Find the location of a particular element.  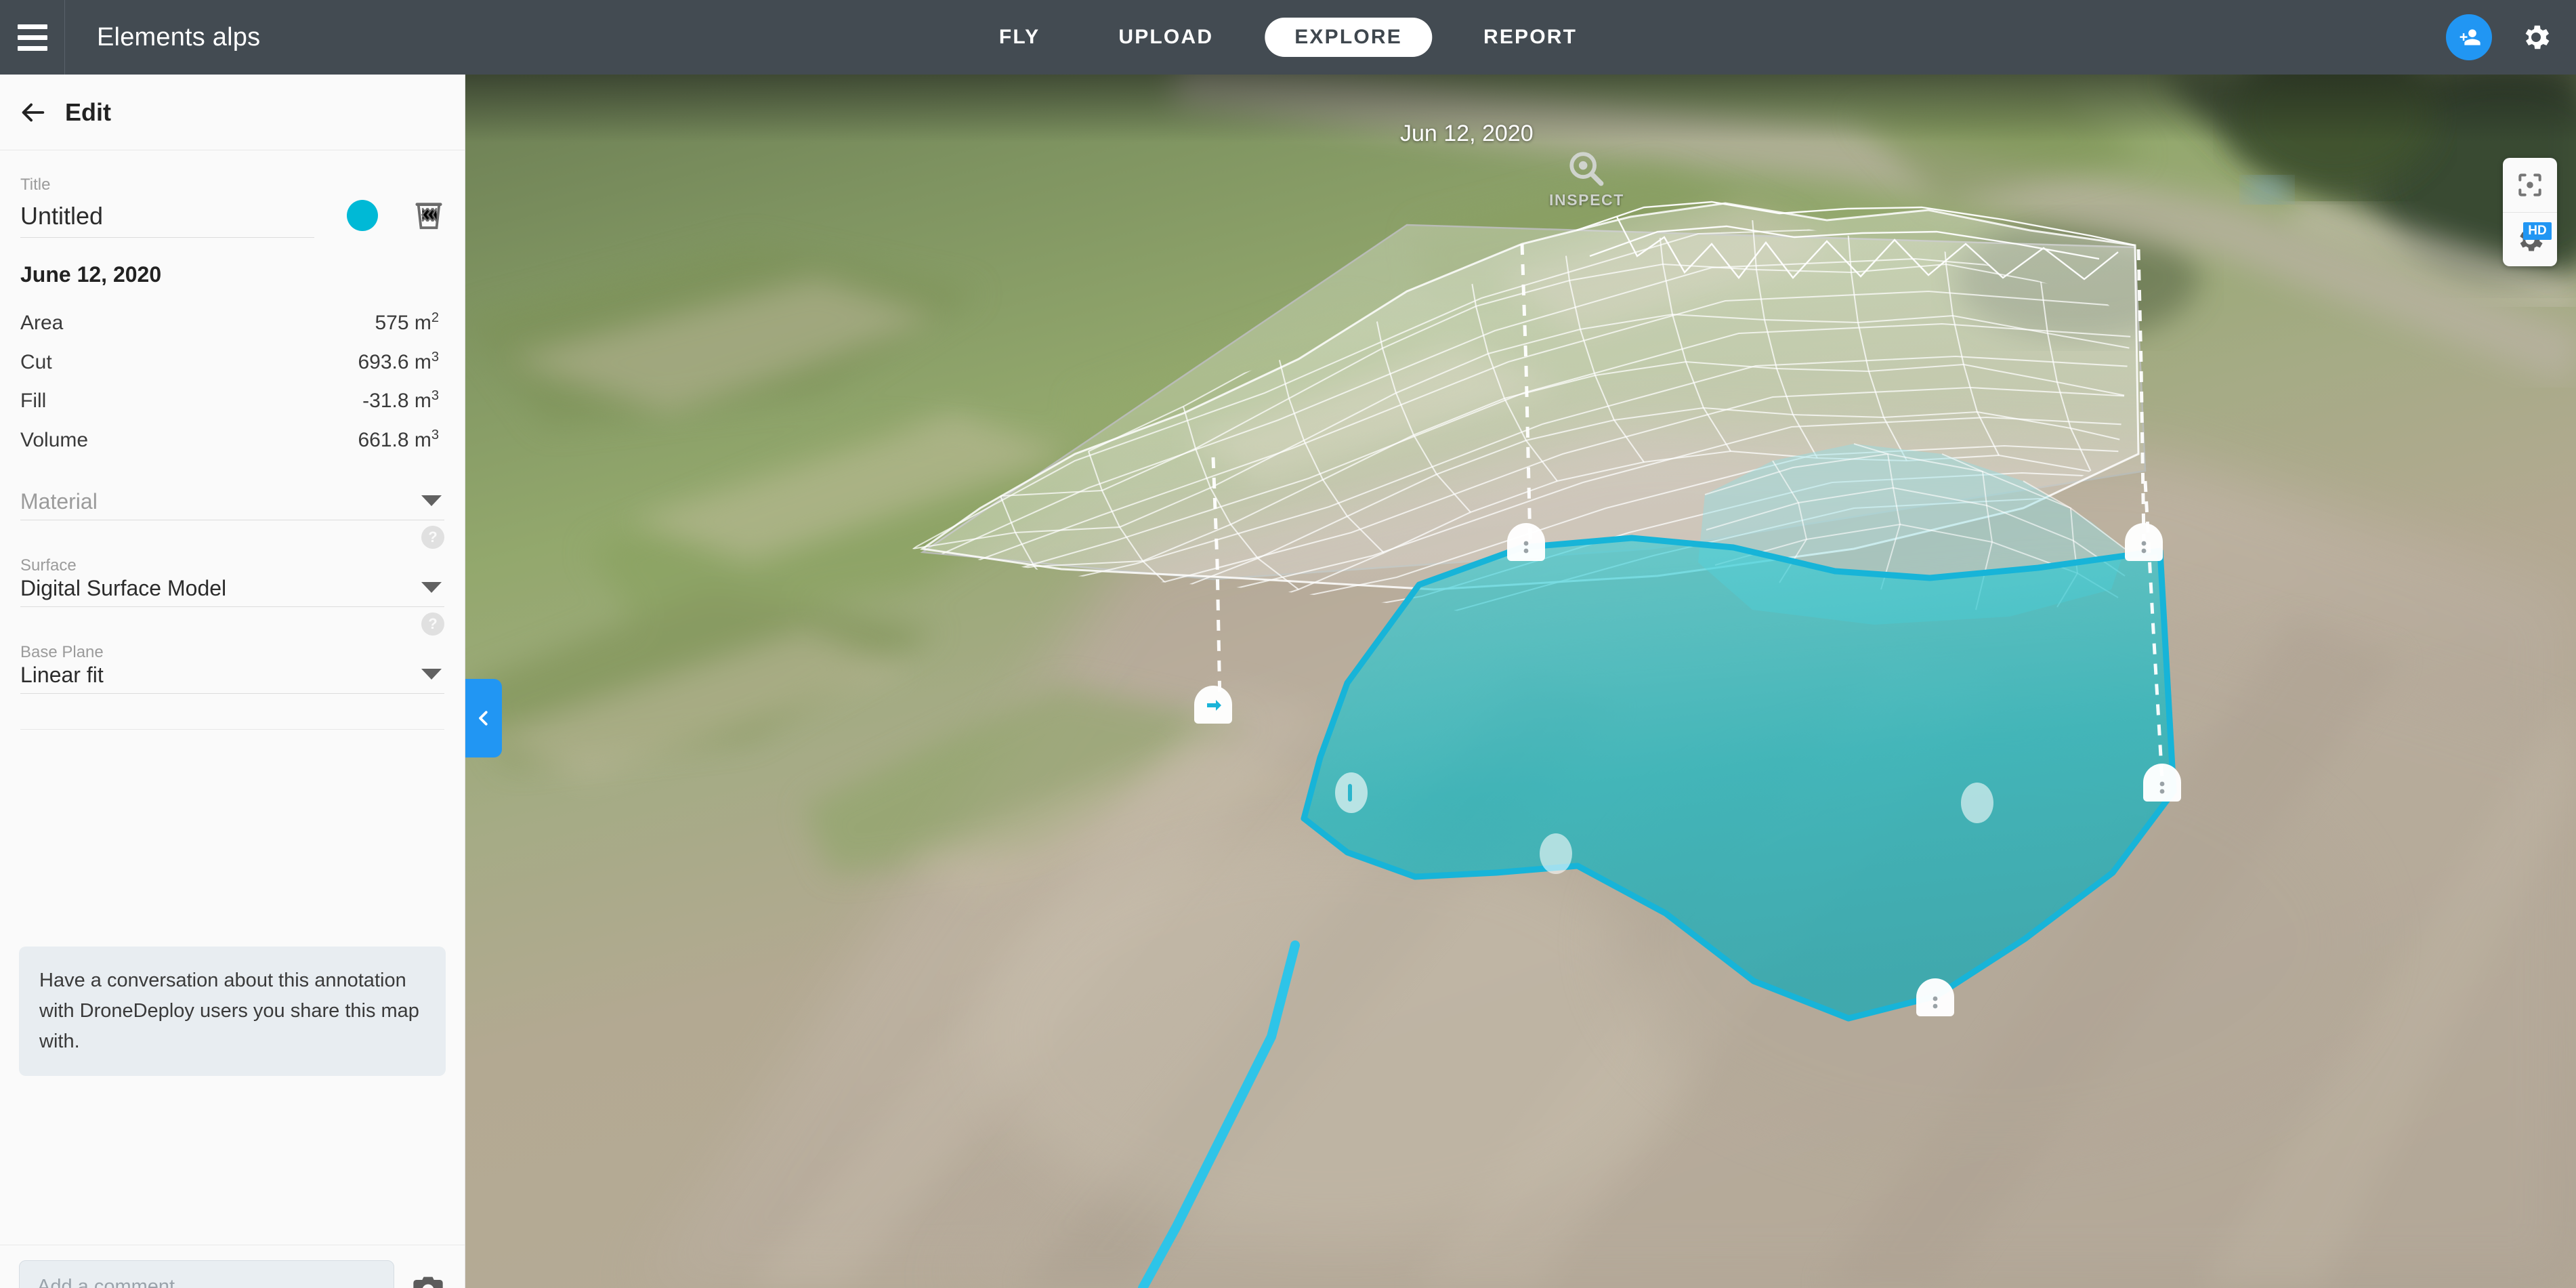

annotation-settings: Material ? Surface Digital Surface Model is located at coordinates (233, 594).